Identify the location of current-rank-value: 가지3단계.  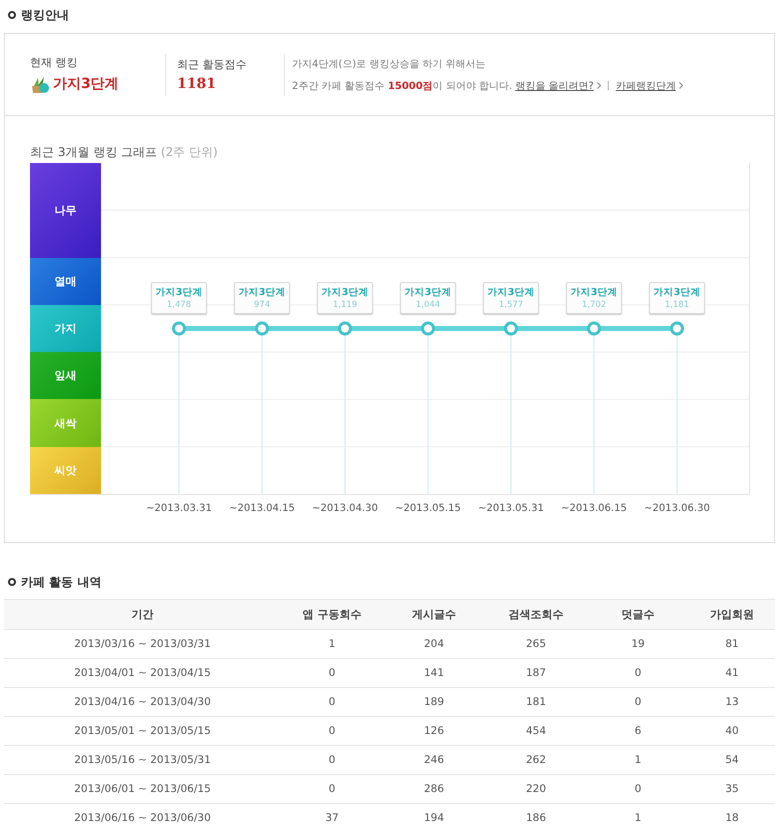
(86, 84).